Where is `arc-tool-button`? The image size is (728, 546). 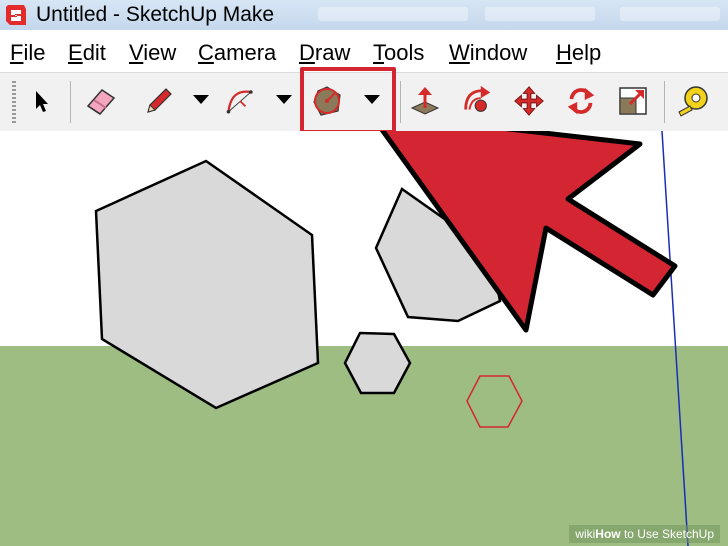 arc-tool-button is located at coordinates (241, 101).